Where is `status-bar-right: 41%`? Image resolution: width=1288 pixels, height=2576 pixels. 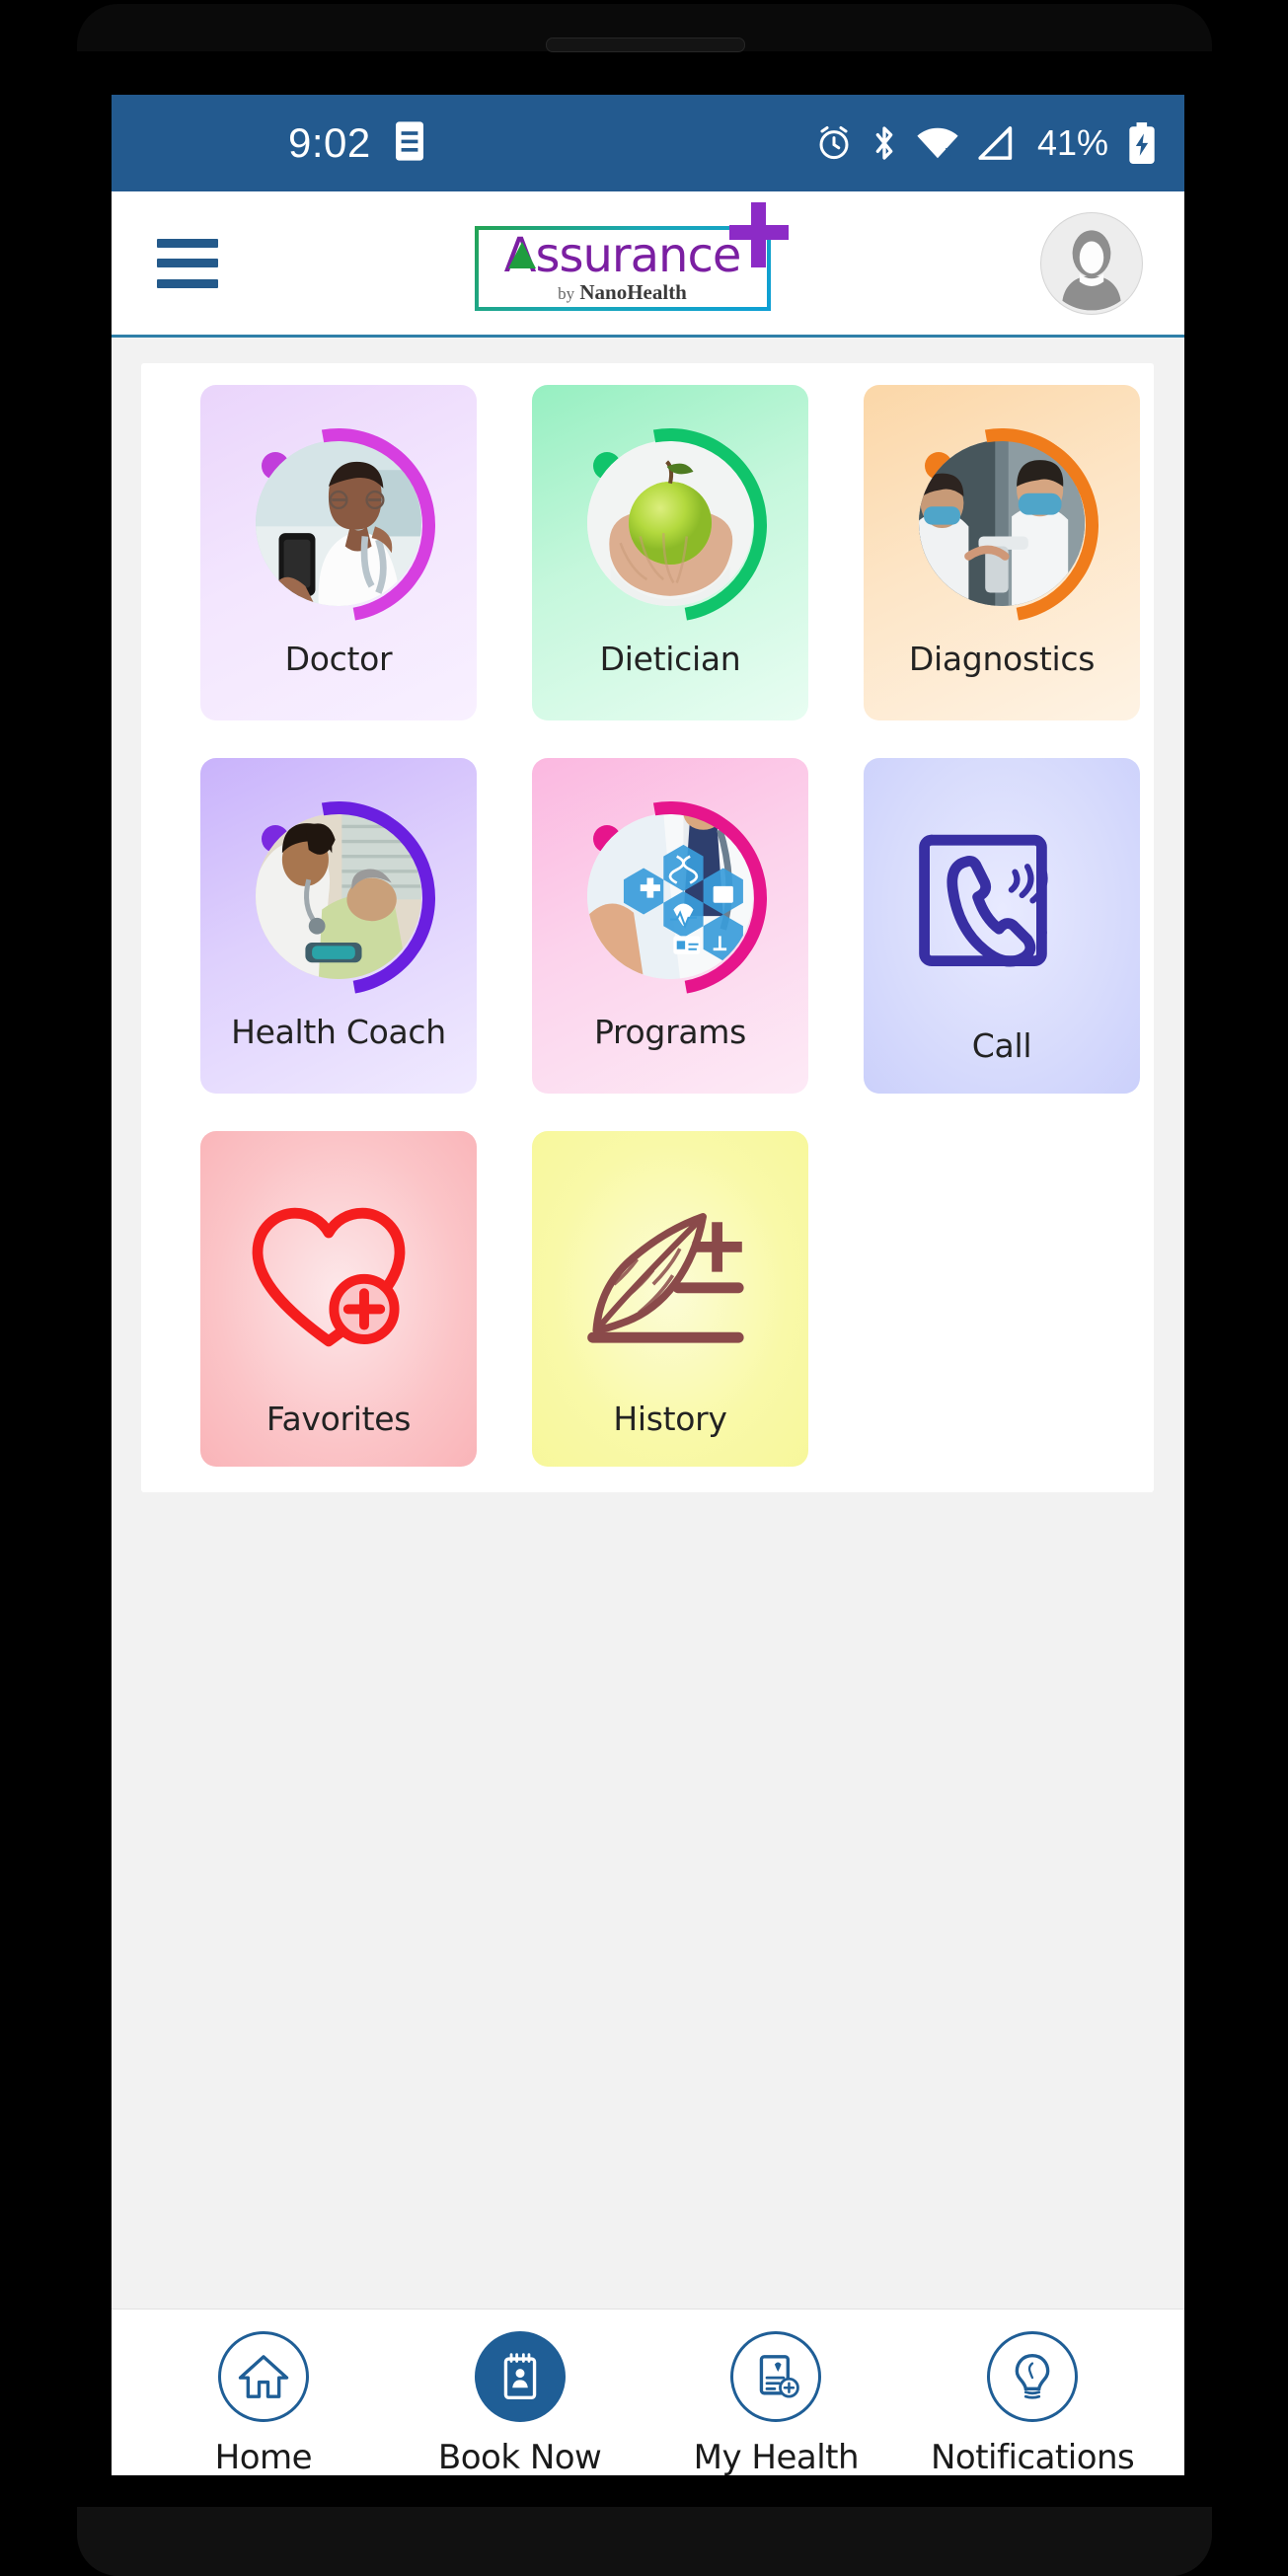
status-bar-right: 41% is located at coordinates (986, 143).